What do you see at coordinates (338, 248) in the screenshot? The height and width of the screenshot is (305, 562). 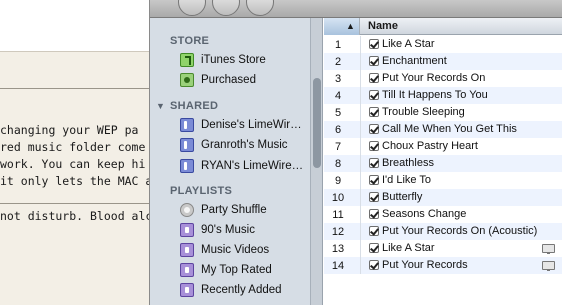 I see `track-number: 13` at bounding box center [338, 248].